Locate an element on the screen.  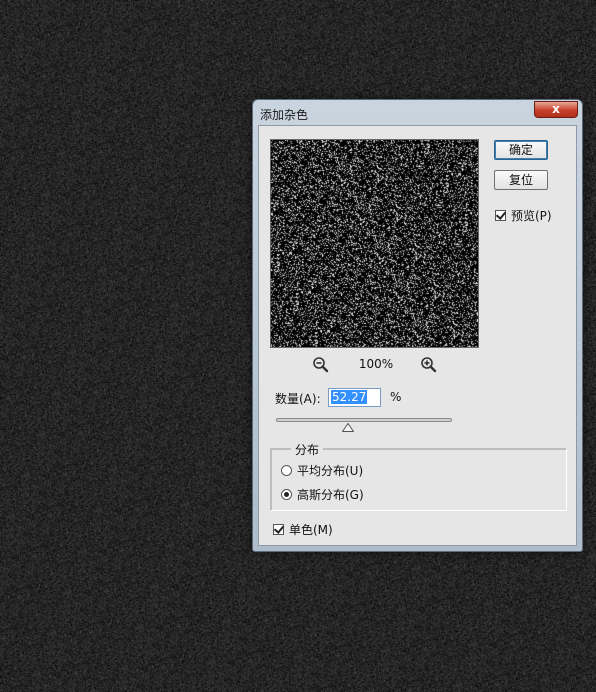
distribution-legend: 分布 is located at coordinates (307, 449).